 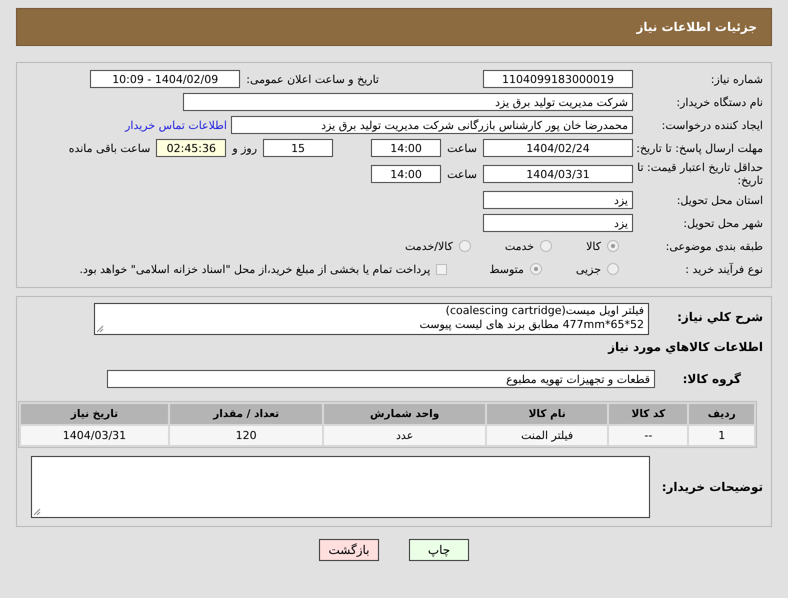 What do you see at coordinates (699, 148) in the screenshot?
I see `field-label: مهلت ارسال پاسخ: تا تاریخ:` at bounding box center [699, 148].